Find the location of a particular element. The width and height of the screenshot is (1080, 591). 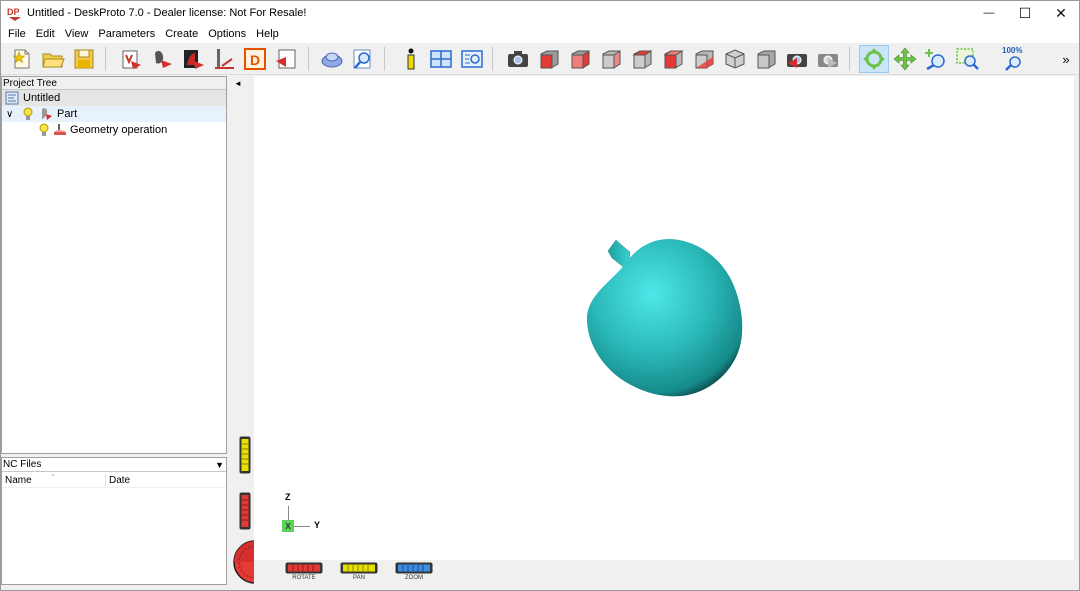

open-button is located at coordinates (53, 59).